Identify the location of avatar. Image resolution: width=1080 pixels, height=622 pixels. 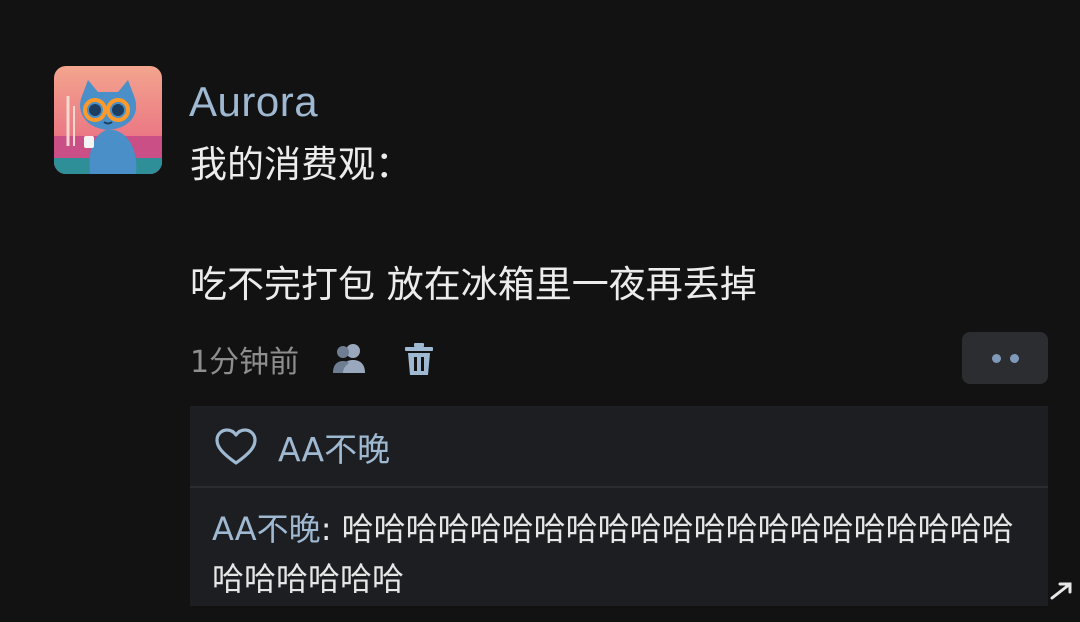
(108, 120).